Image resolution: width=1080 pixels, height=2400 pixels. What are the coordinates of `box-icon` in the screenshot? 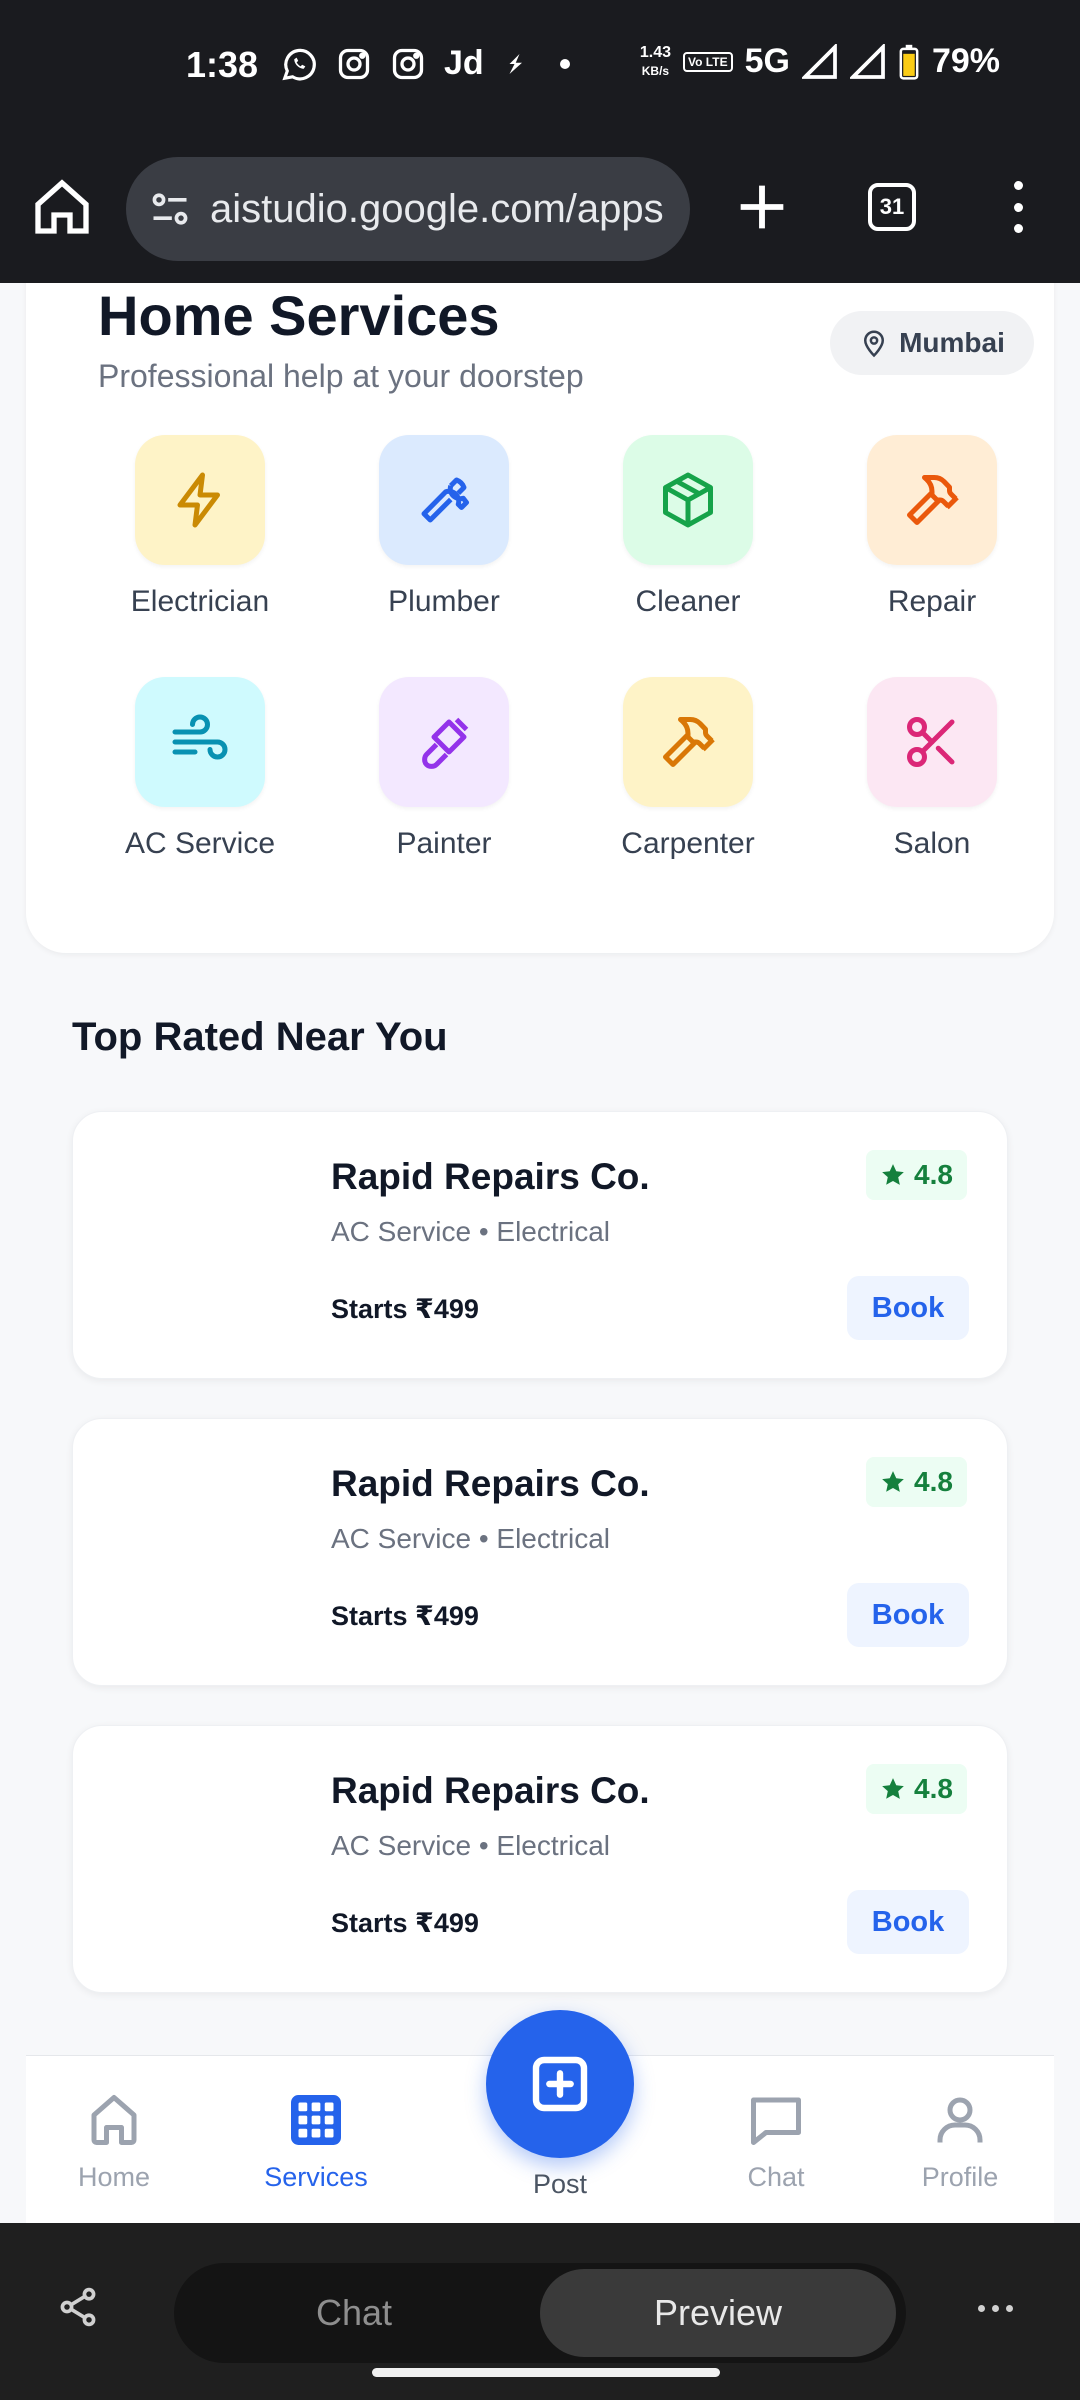 It's located at (688, 500).